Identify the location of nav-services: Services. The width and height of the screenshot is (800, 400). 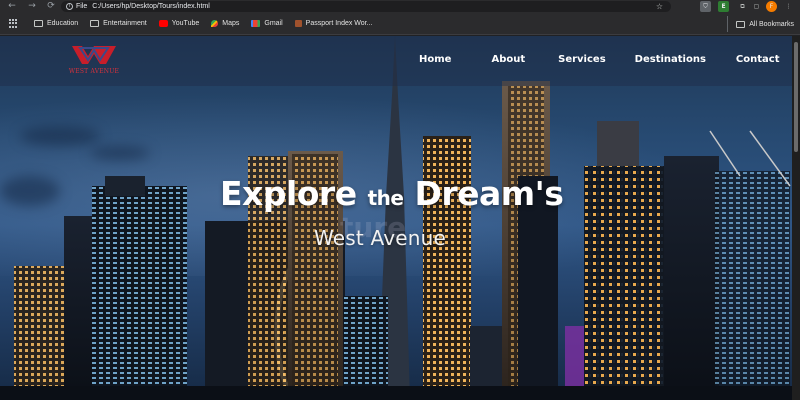
(582, 59).